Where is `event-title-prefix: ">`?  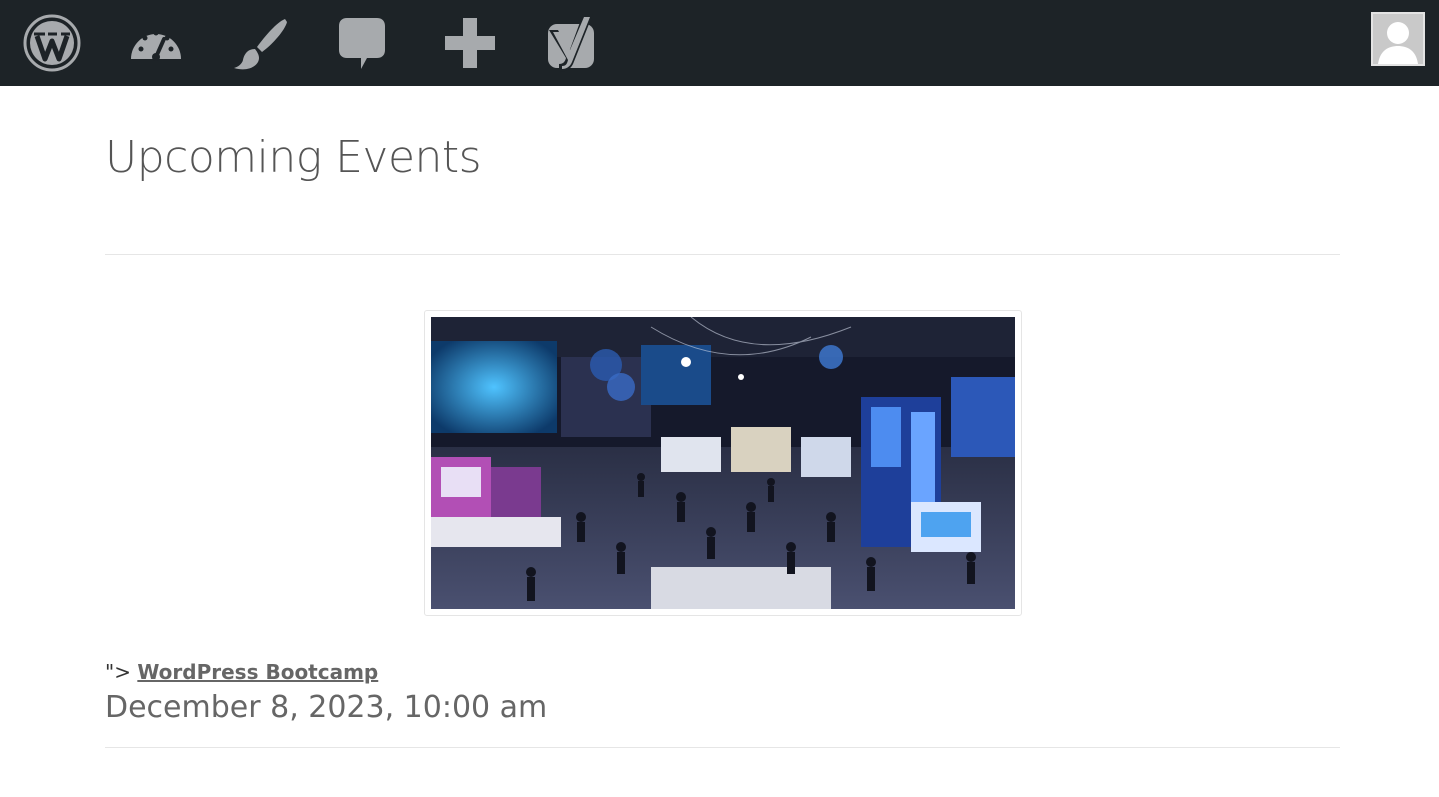
event-title-prefix: "> is located at coordinates (118, 672).